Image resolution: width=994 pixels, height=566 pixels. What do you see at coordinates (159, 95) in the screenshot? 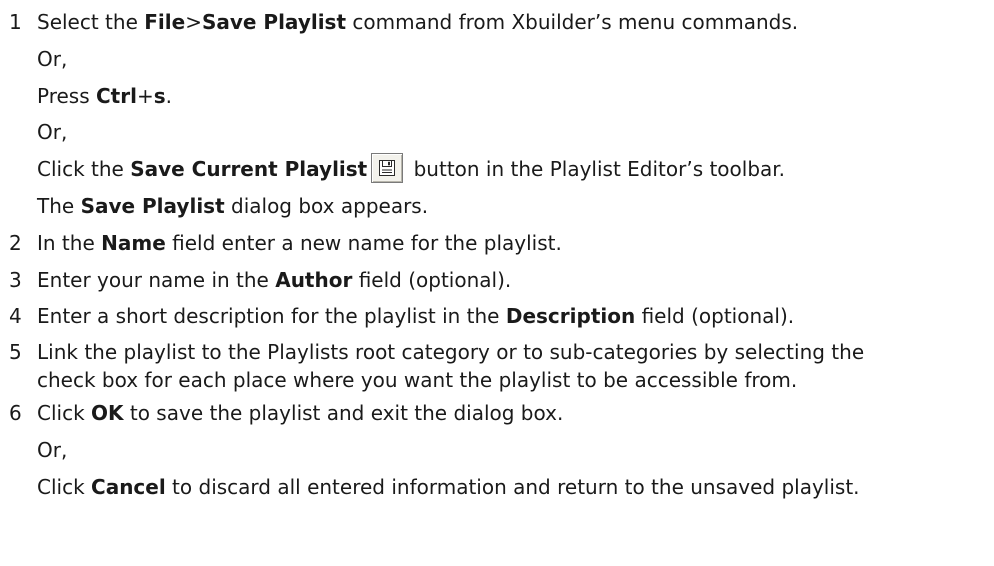
I see `key-s: s` at bounding box center [159, 95].